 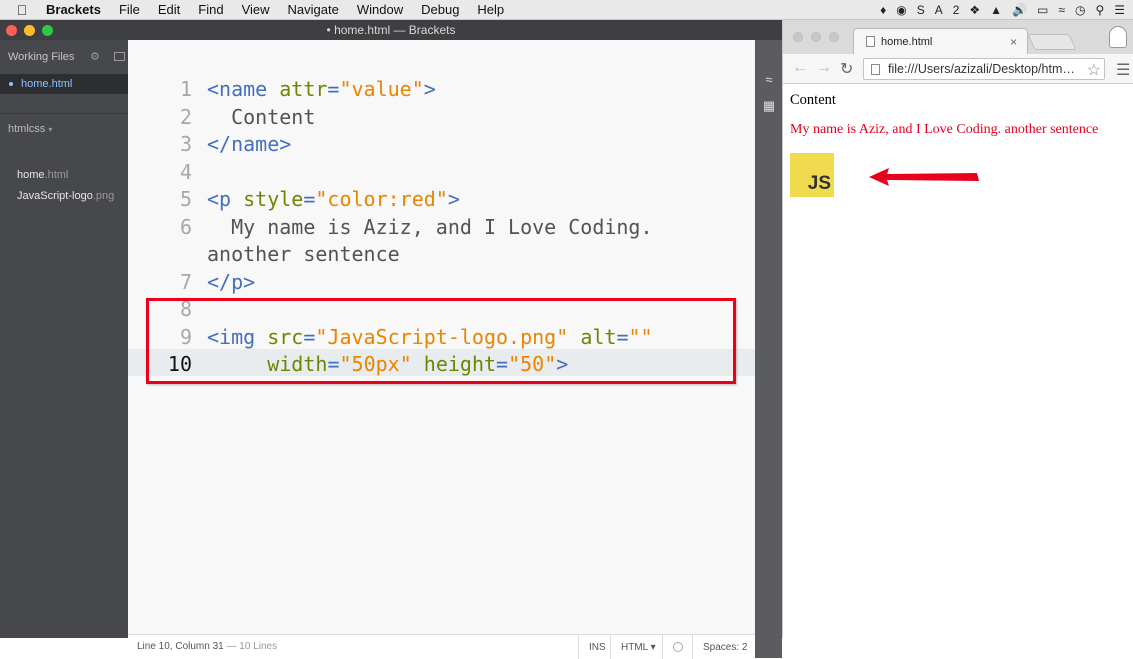 What do you see at coordinates (64, 84) in the screenshot?
I see `working-file-item: home.html` at bounding box center [64, 84].